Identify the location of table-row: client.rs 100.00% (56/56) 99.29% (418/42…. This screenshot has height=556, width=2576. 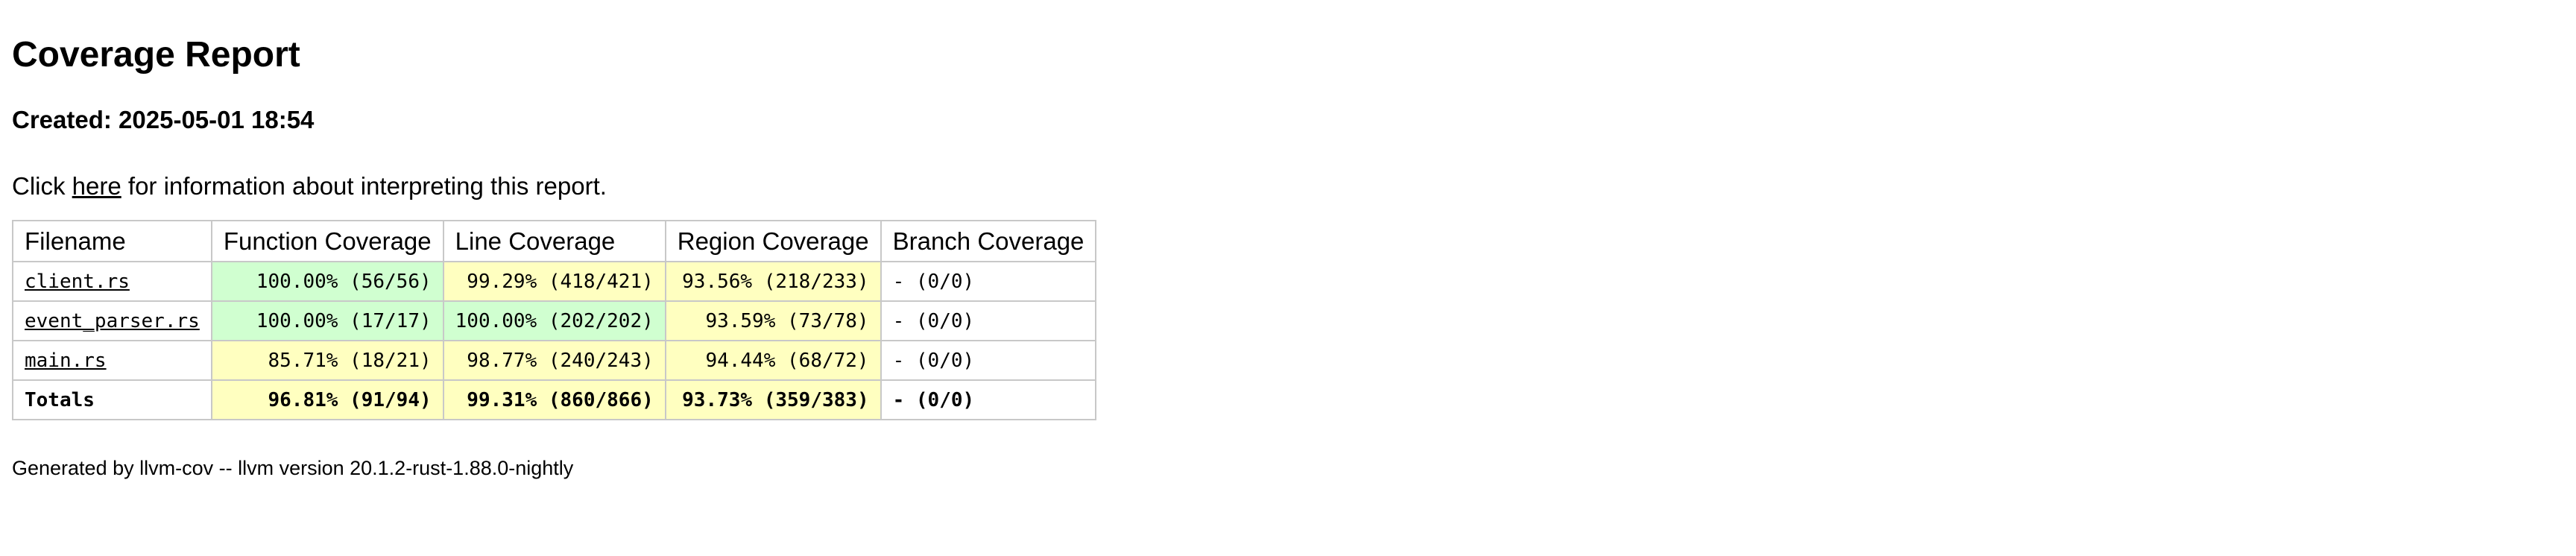
(554, 282).